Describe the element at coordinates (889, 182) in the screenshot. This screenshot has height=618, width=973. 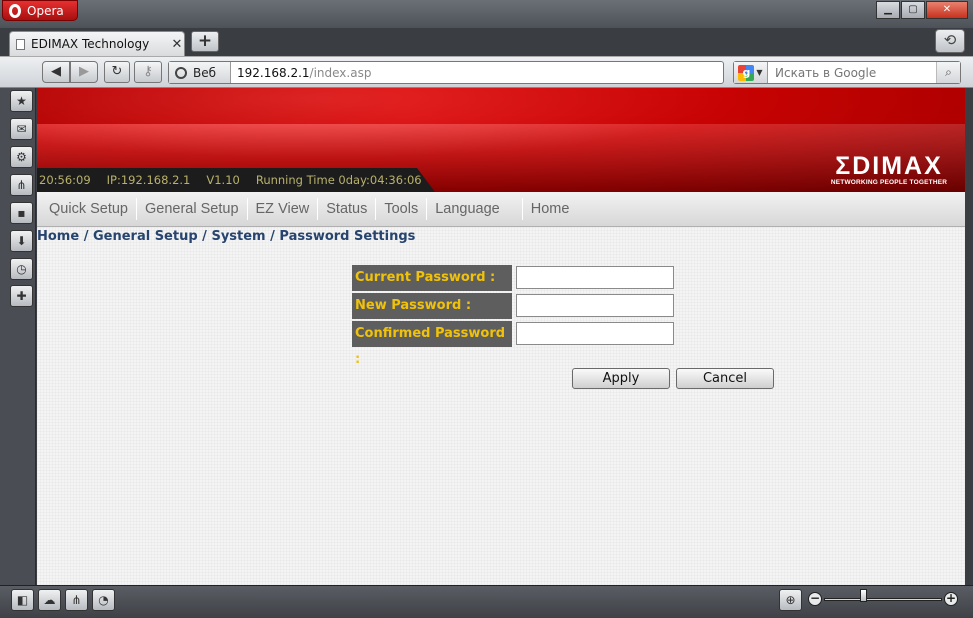
I see `logo-tagline: NETWORKING PEOPLE TOGETHER` at that location.